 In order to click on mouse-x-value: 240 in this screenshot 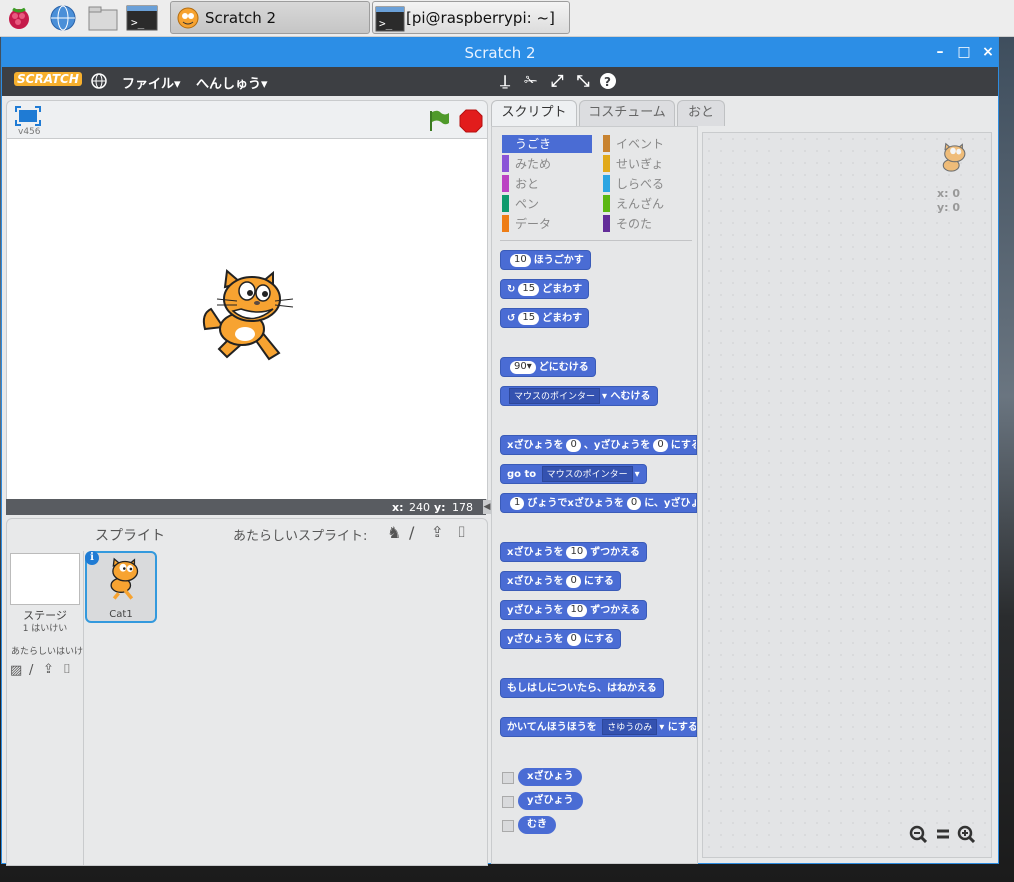, I will do `click(419, 507)`.